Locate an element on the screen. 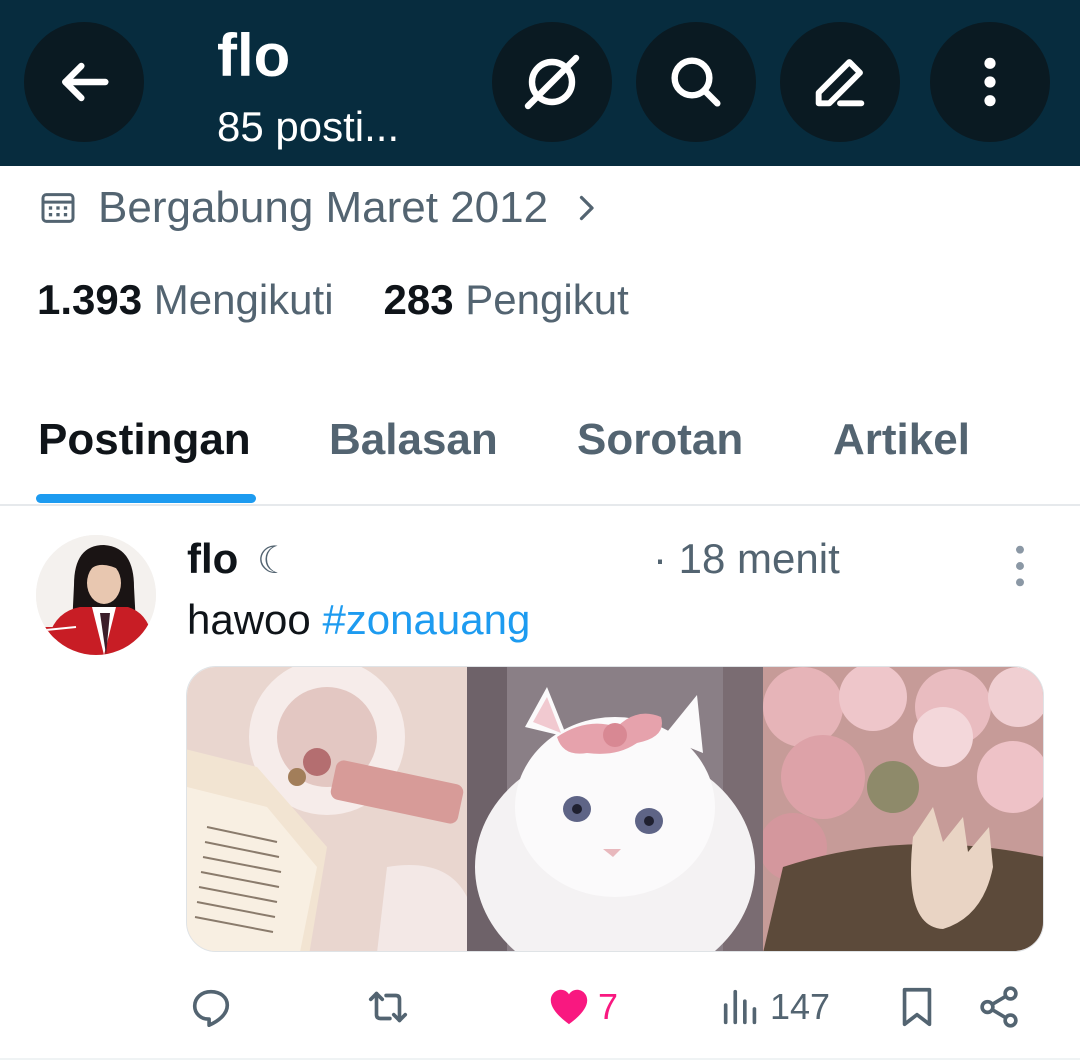 The image size is (1080, 1061). bookmark-button is located at coordinates (917, 1007).